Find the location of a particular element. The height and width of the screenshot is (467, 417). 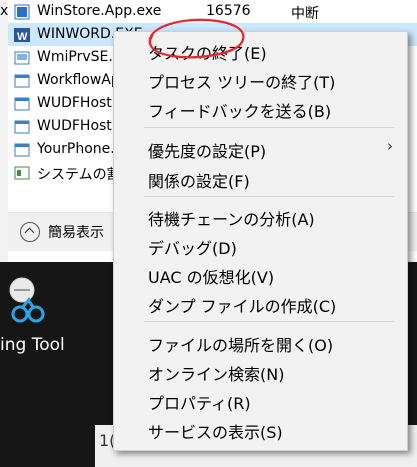

menu-item-analyze-wait-chain: 待機チェーンの分析(A) is located at coordinates (260, 215).